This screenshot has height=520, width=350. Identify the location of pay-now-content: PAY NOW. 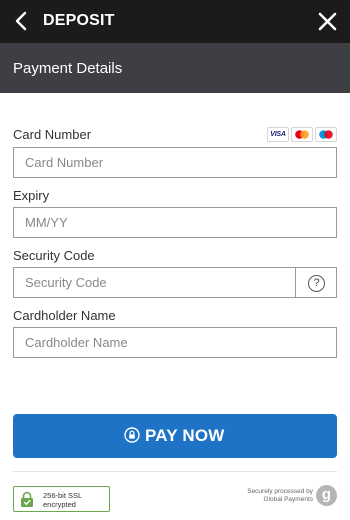
(175, 436).